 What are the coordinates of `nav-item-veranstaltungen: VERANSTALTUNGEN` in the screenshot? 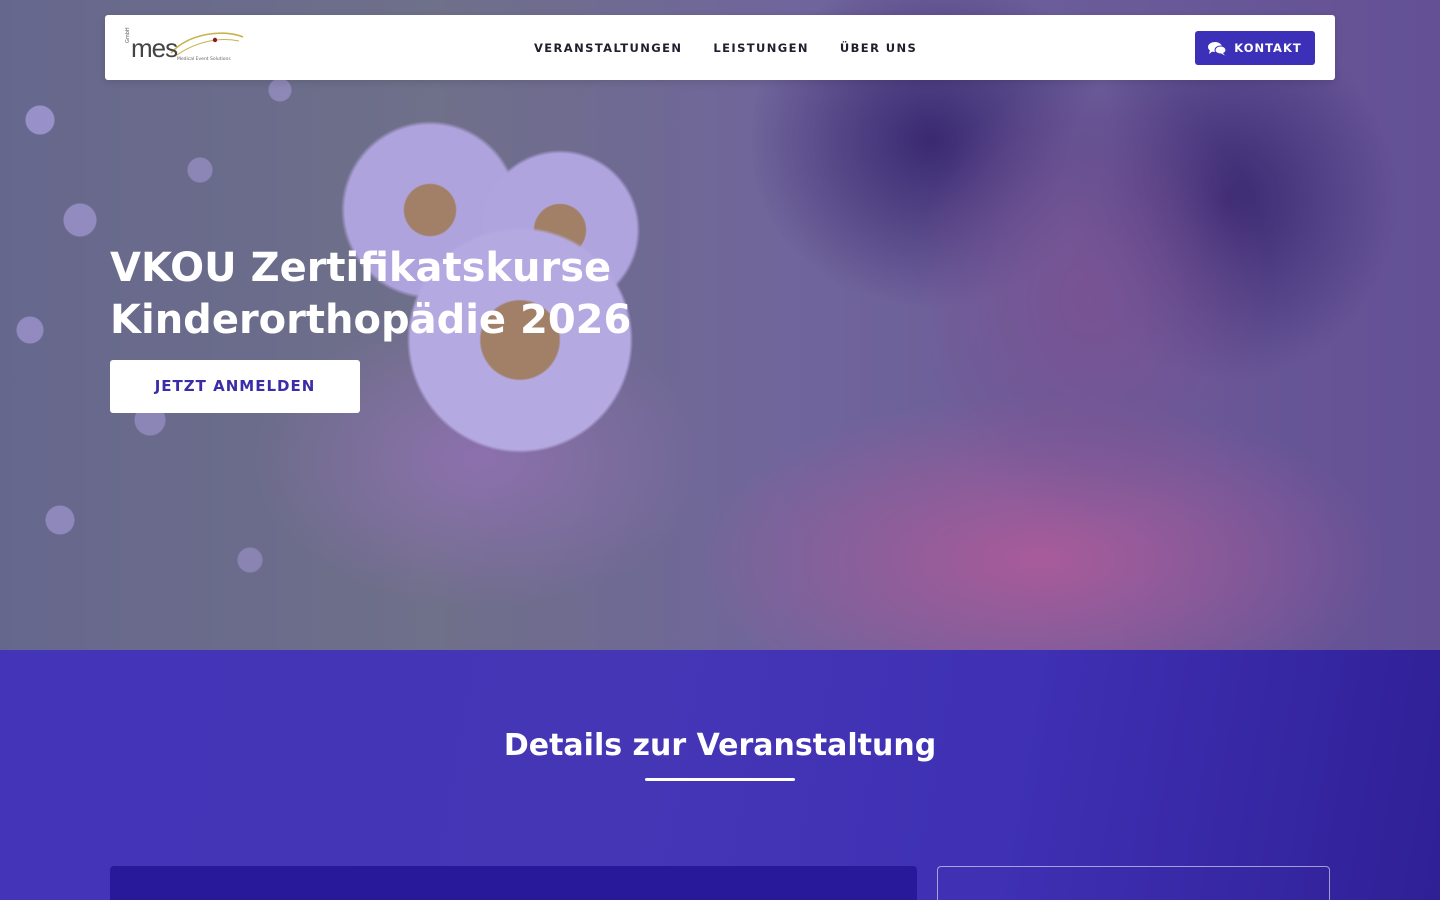 It's located at (608, 48).